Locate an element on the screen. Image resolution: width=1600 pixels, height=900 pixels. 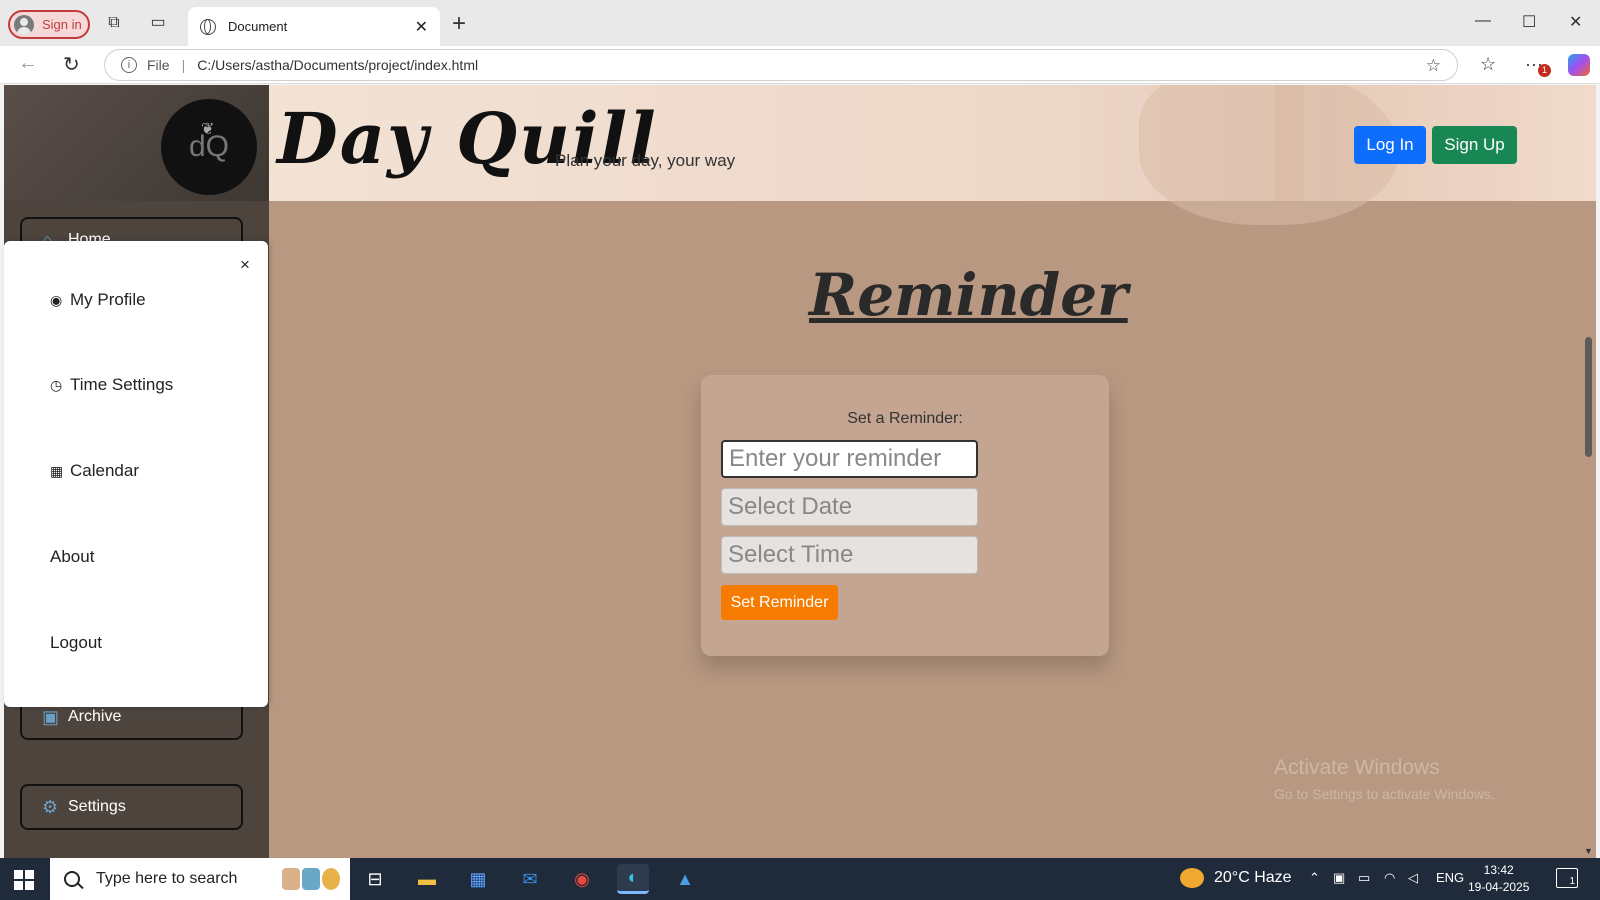
watermark-line2: Go to Settings to activate Windows. is located at coordinates (1384, 794).